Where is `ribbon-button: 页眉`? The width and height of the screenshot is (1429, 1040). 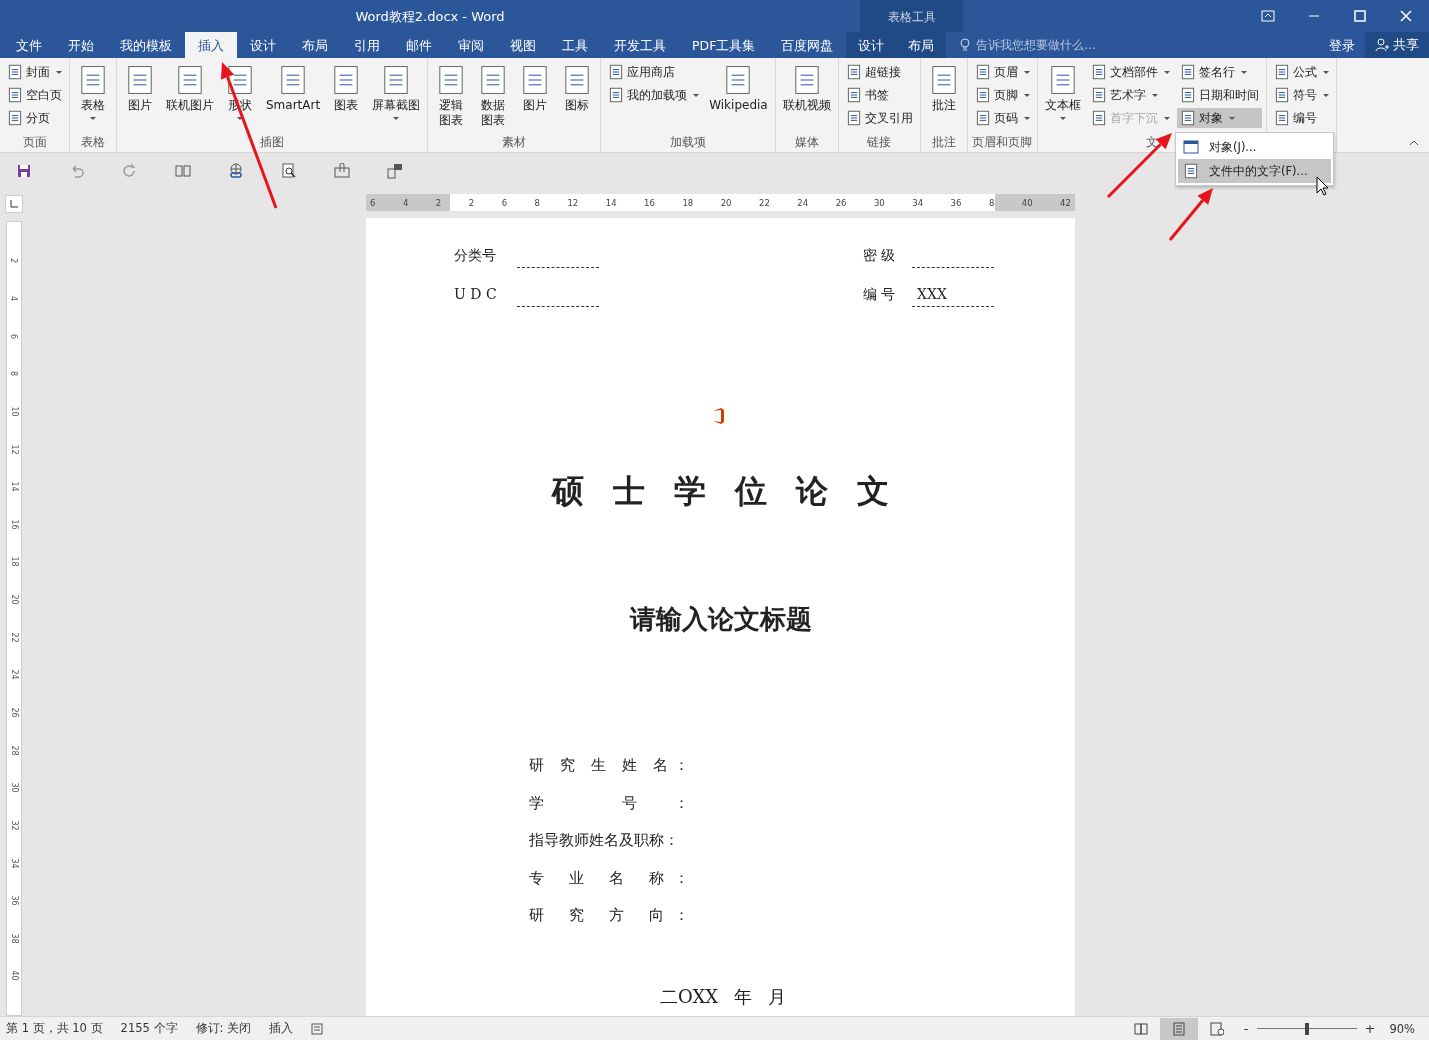 ribbon-button: 页眉 is located at coordinates (1002, 72).